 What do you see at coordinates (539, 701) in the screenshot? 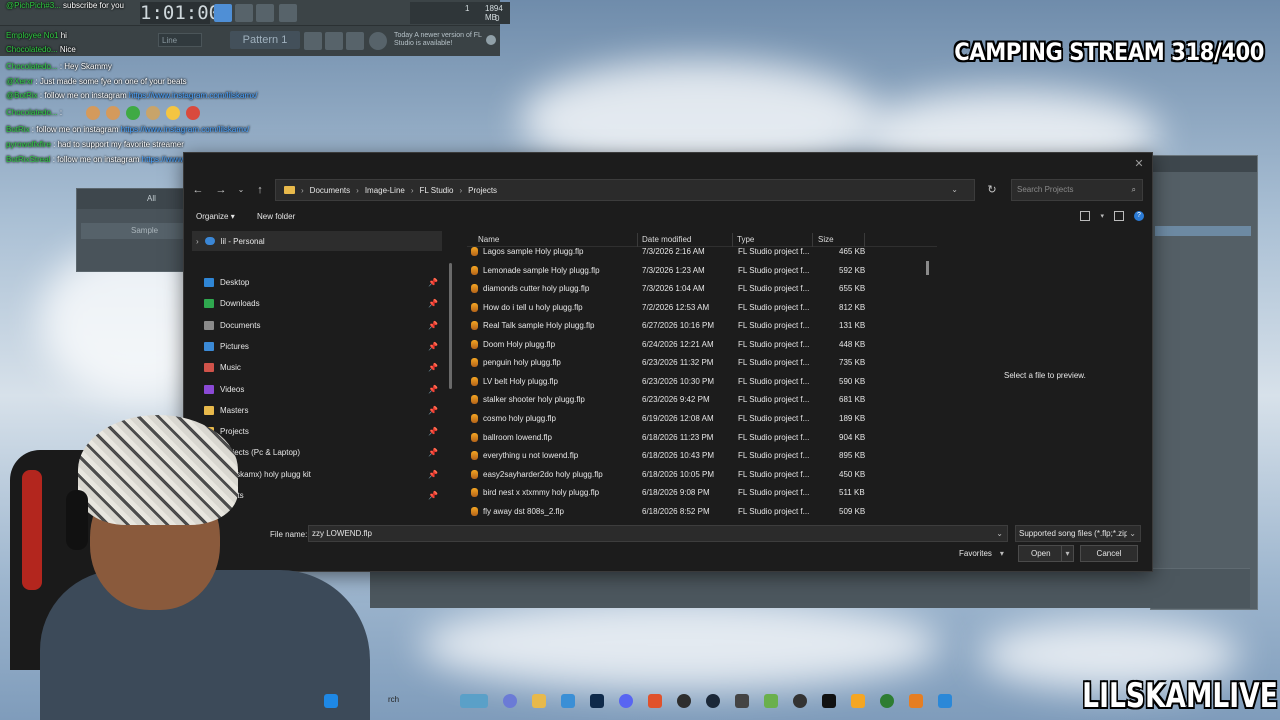
I see `file-explorer-icon` at bounding box center [539, 701].